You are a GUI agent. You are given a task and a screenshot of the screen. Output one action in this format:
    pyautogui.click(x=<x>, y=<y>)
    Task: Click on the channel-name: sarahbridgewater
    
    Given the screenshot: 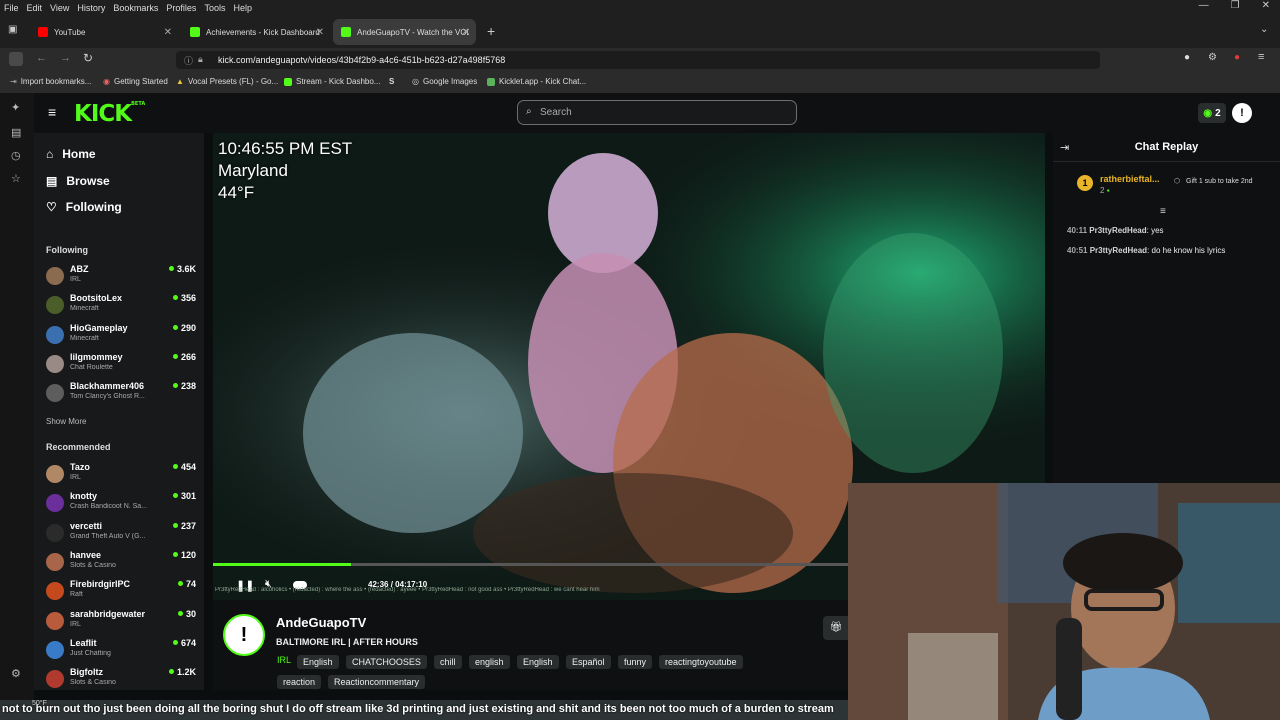 What is the action you would take?
    pyautogui.click(x=108, y=613)
    